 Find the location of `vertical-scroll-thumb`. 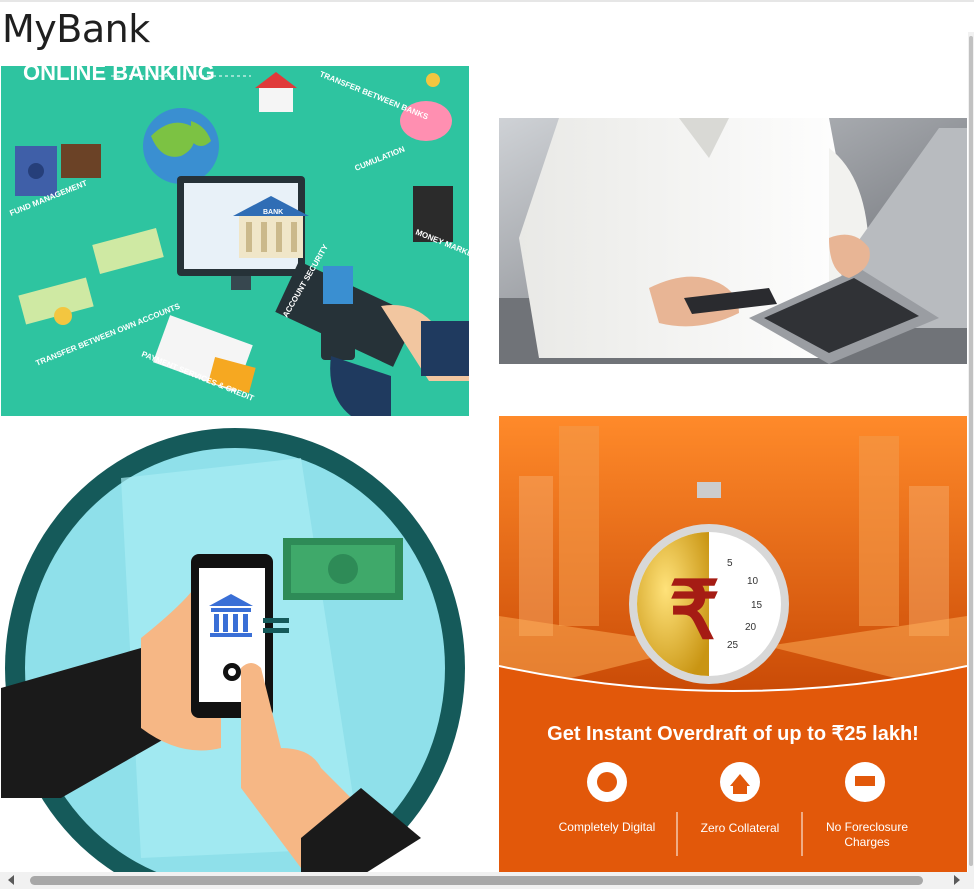

vertical-scroll-thumb is located at coordinates (971, 451).